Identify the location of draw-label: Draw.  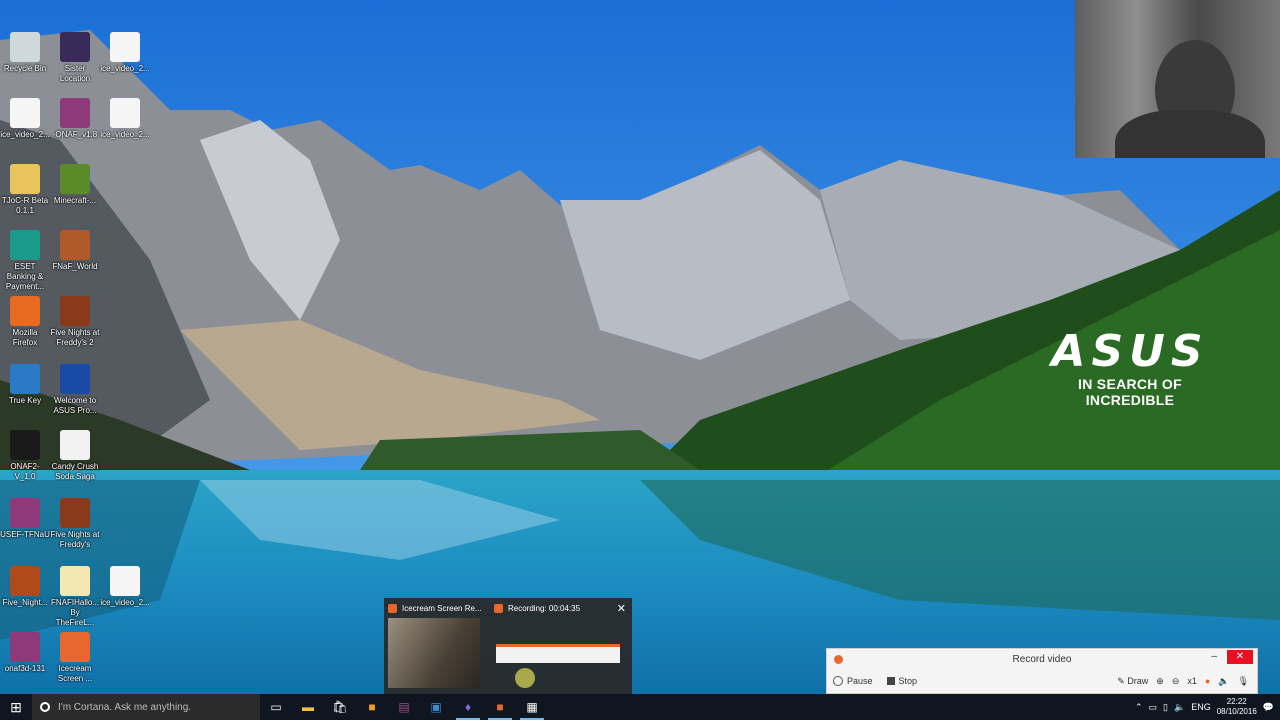
(1138, 680).